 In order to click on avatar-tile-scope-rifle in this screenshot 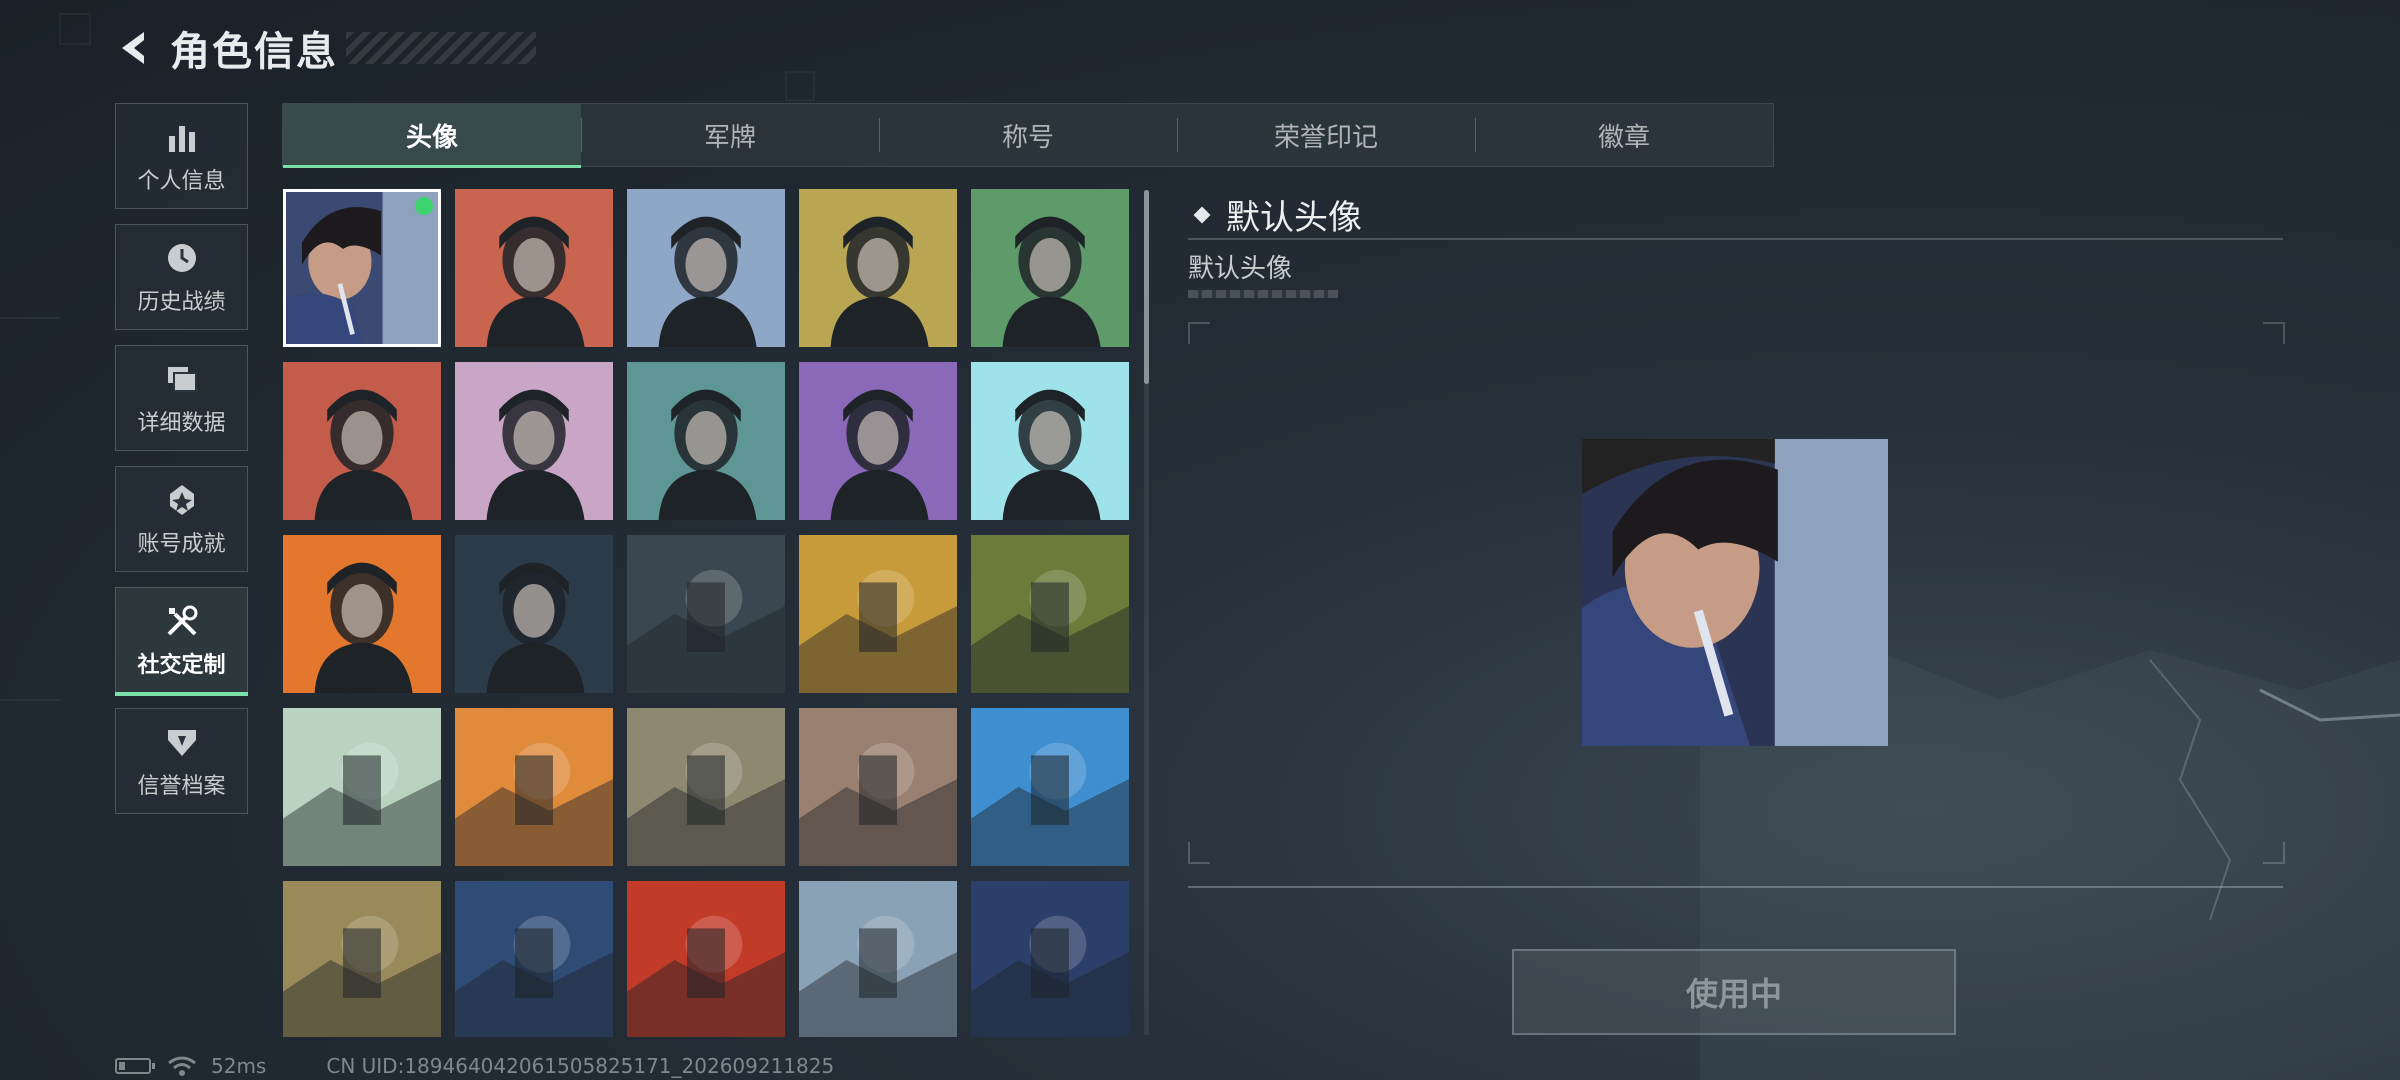, I will do `click(706, 614)`.